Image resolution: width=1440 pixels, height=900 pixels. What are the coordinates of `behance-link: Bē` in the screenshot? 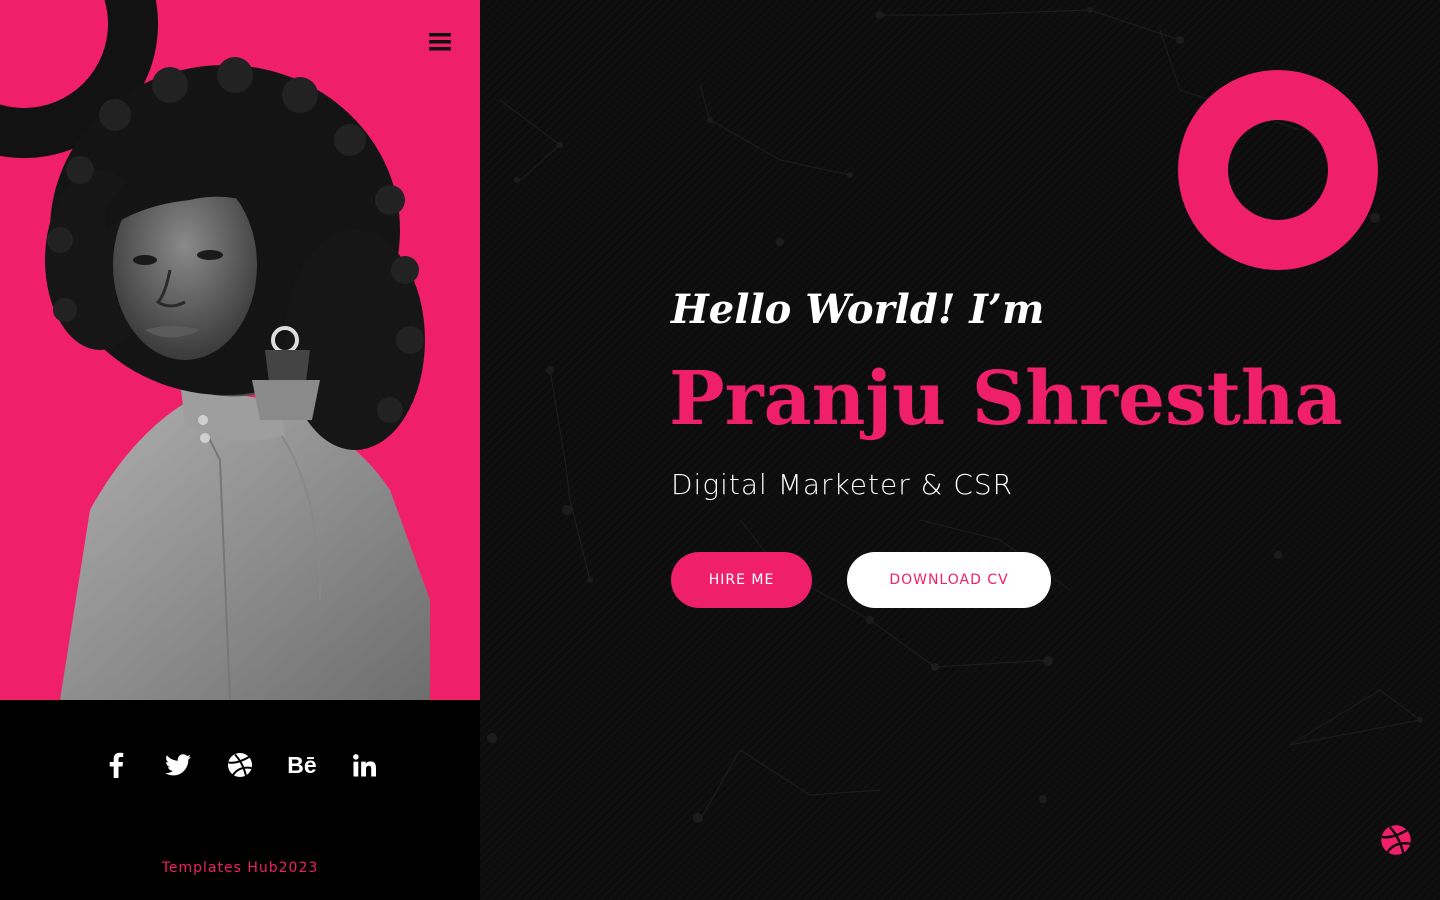 It's located at (302, 765).